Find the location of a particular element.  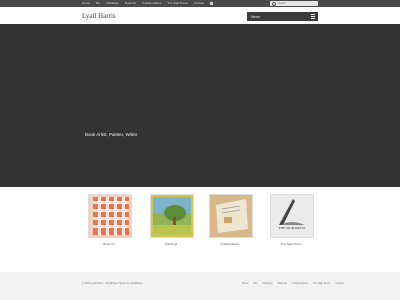

menu-button: Menu is located at coordinates (282, 16).